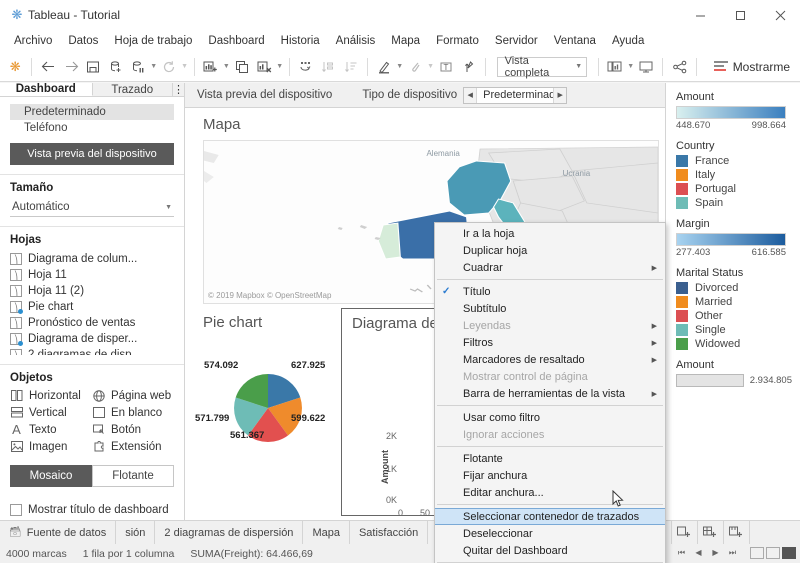 This screenshot has height=563, width=800. Describe the element at coordinates (560, 95) in the screenshot. I see `chevron-right-icon: ▶` at that location.